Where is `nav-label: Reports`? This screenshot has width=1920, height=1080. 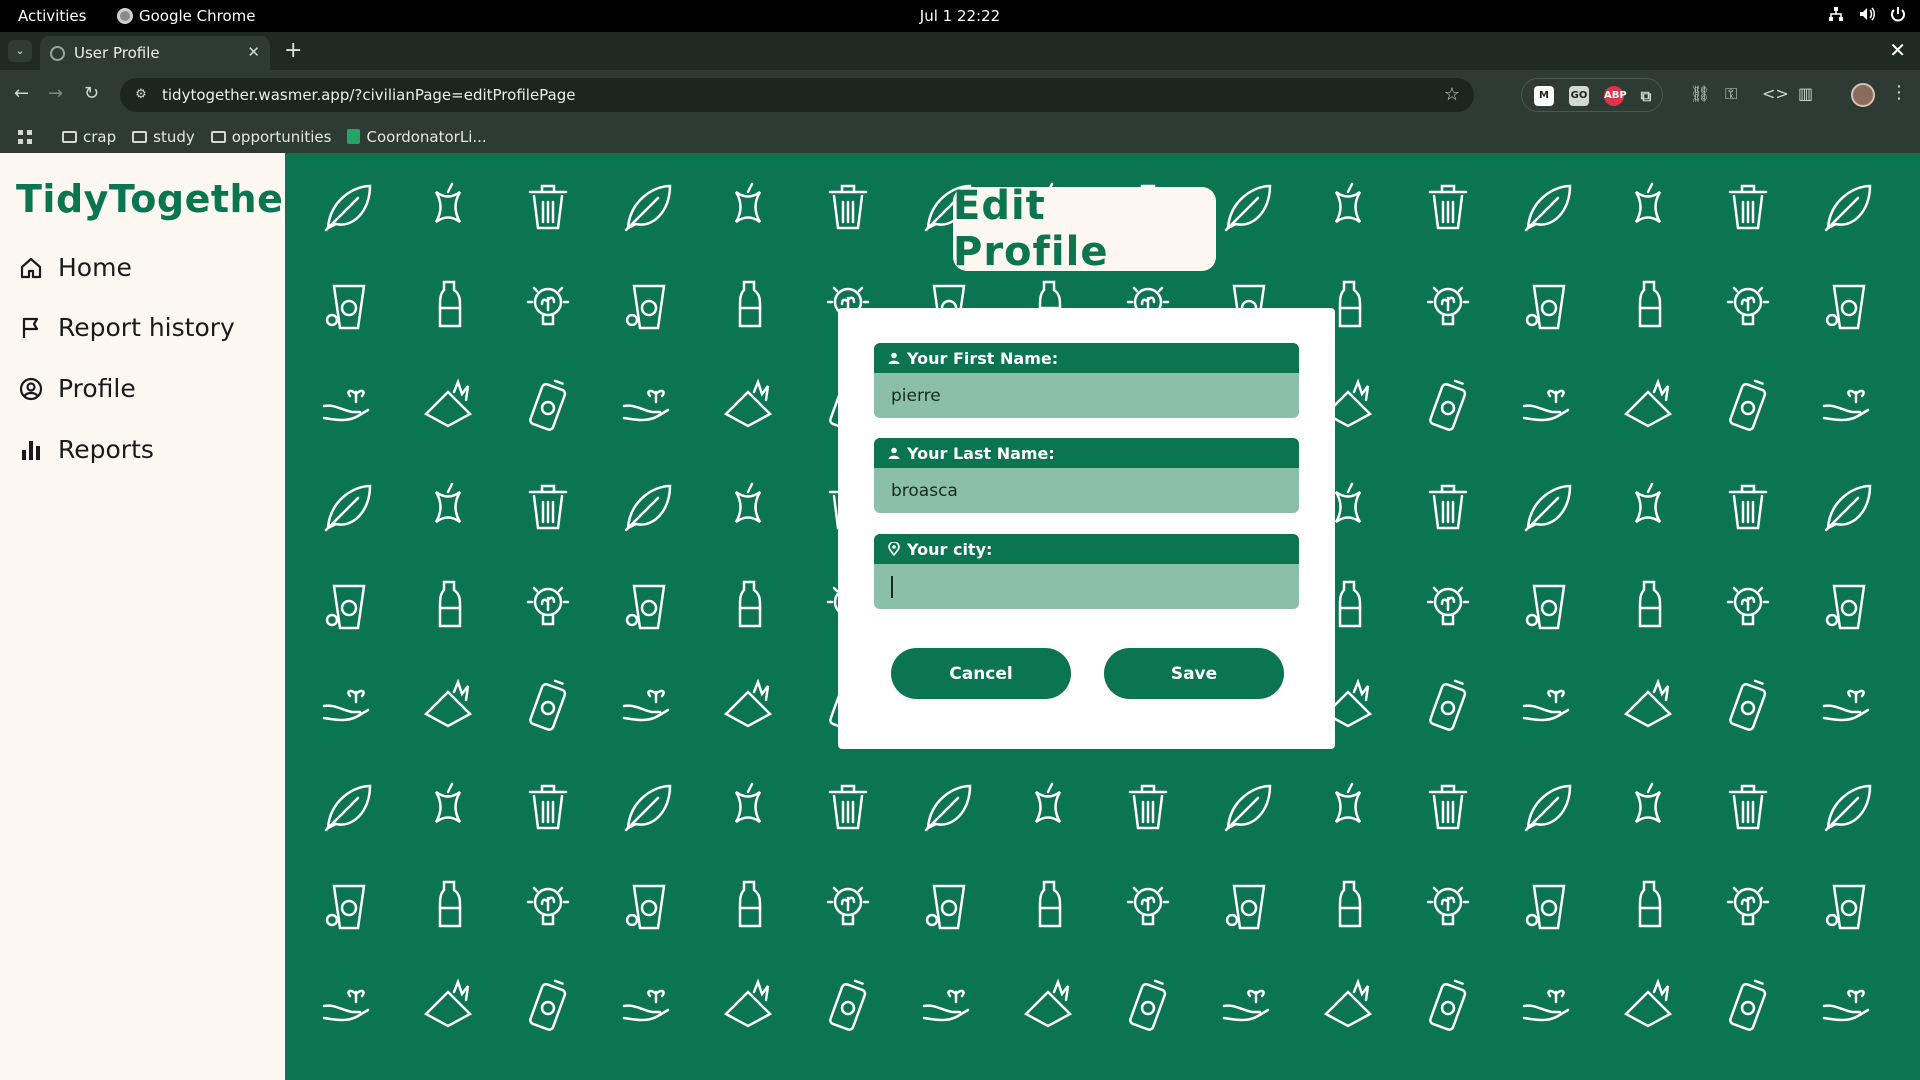 nav-label: Reports is located at coordinates (106, 449).